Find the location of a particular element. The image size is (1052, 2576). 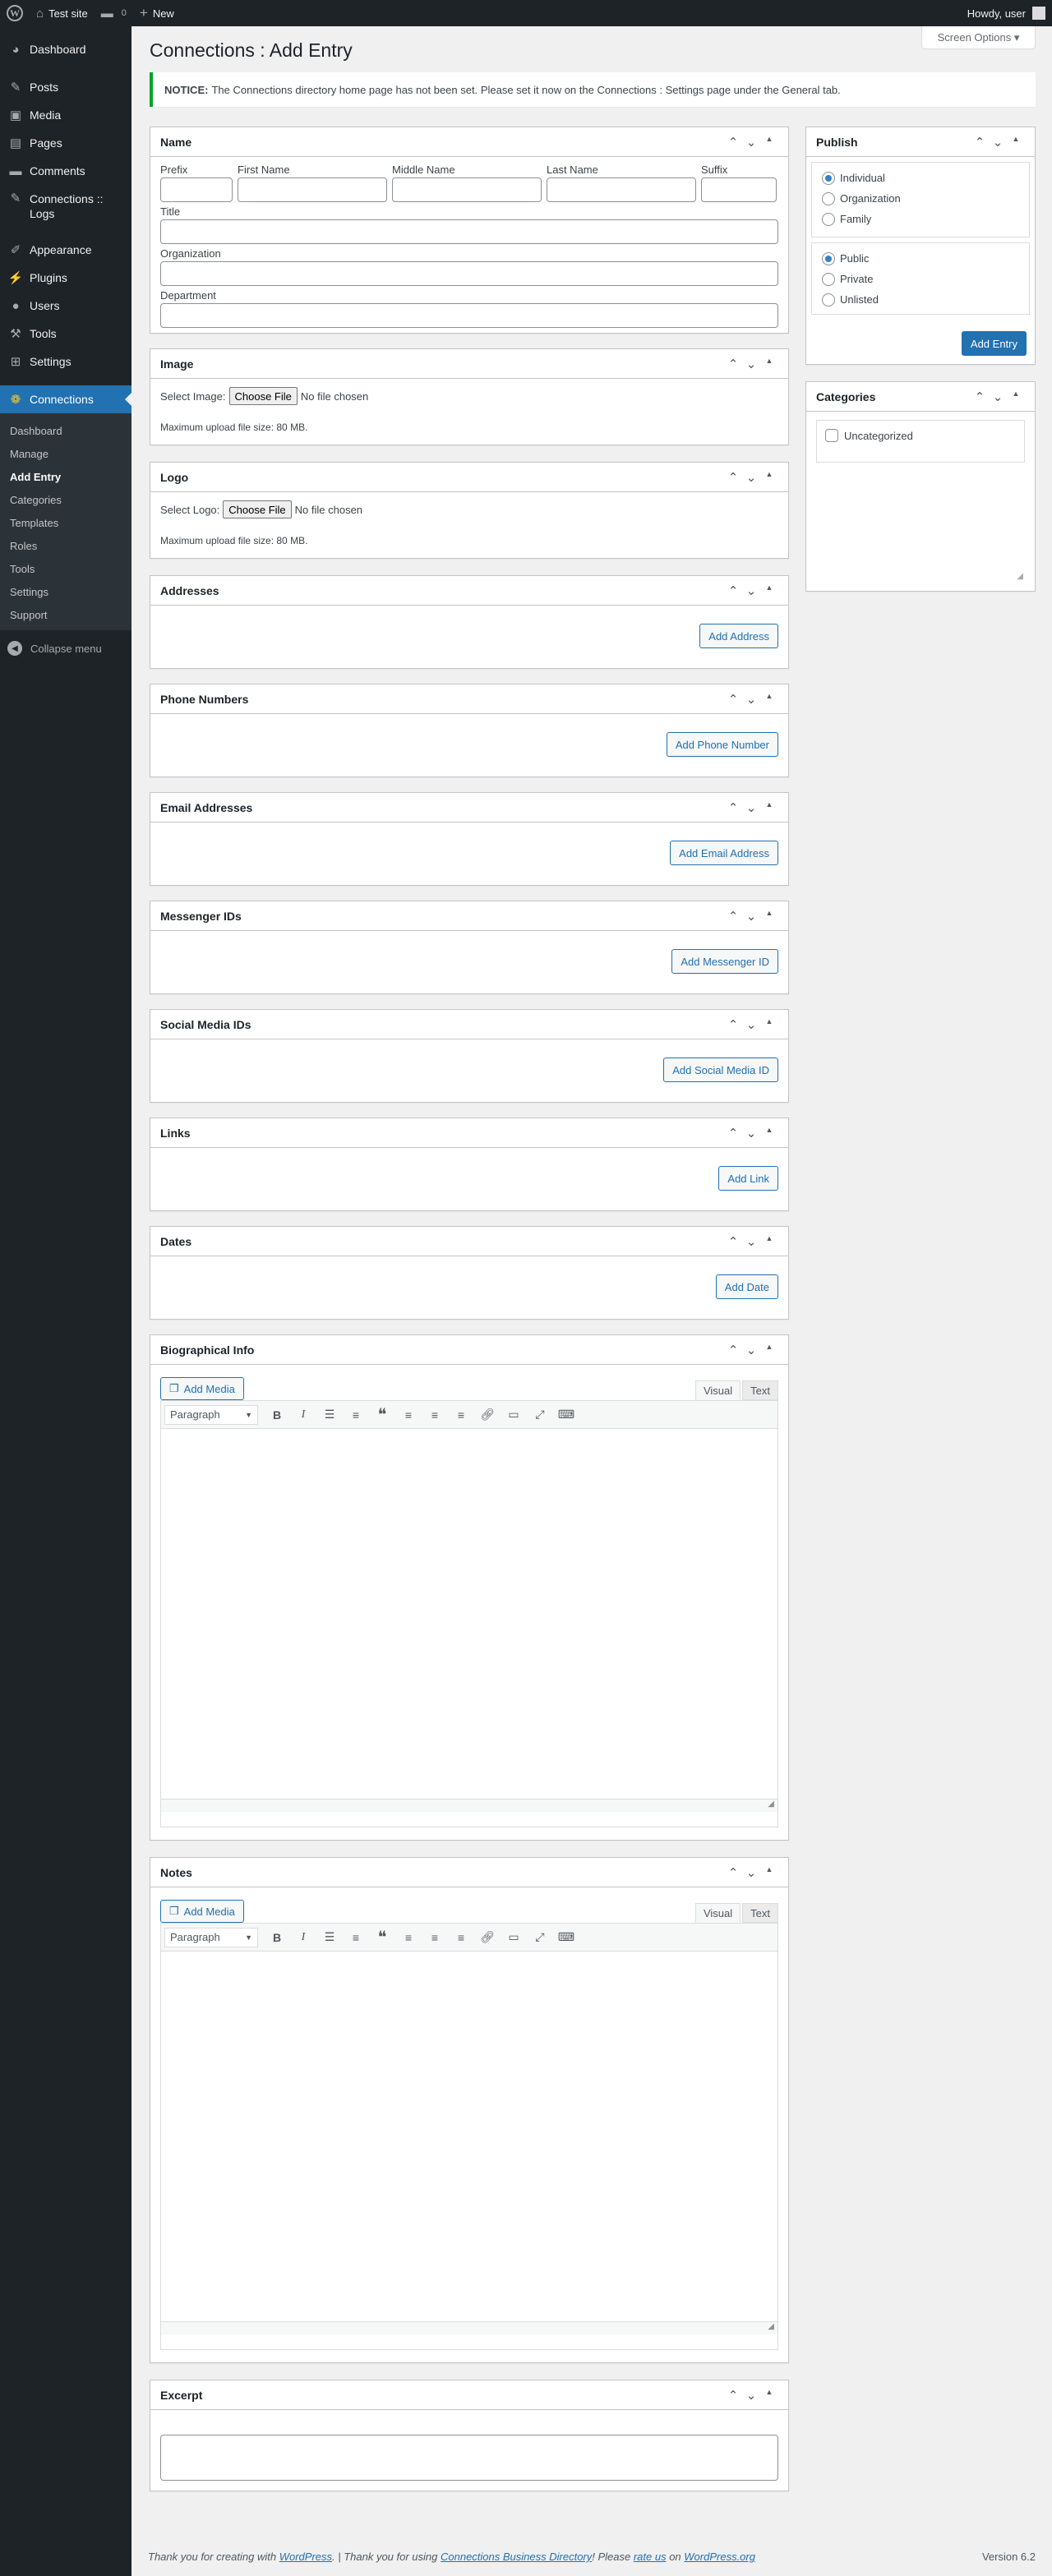

wordpress-org-link: WordPress.org is located at coordinates (719, 2557).